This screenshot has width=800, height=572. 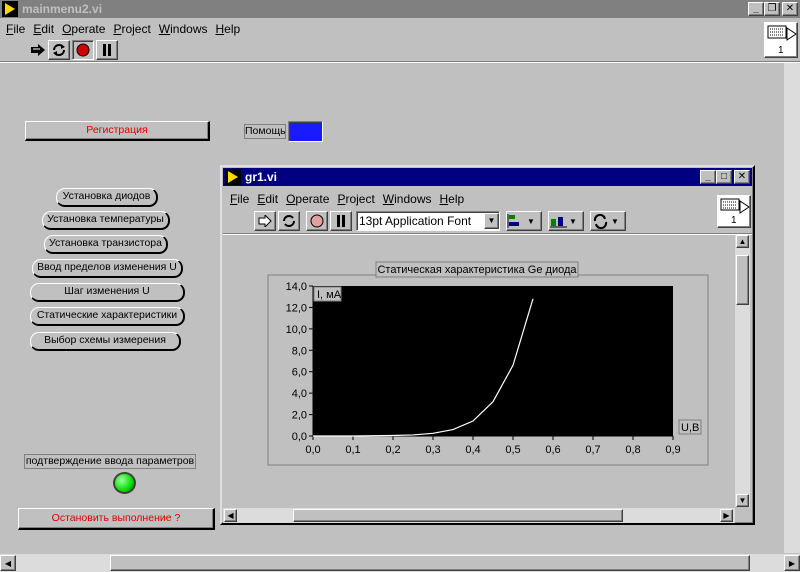 What do you see at coordinates (608, 221) in the screenshot?
I see `reorder-icon: ▼` at bounding box center [608, 221].